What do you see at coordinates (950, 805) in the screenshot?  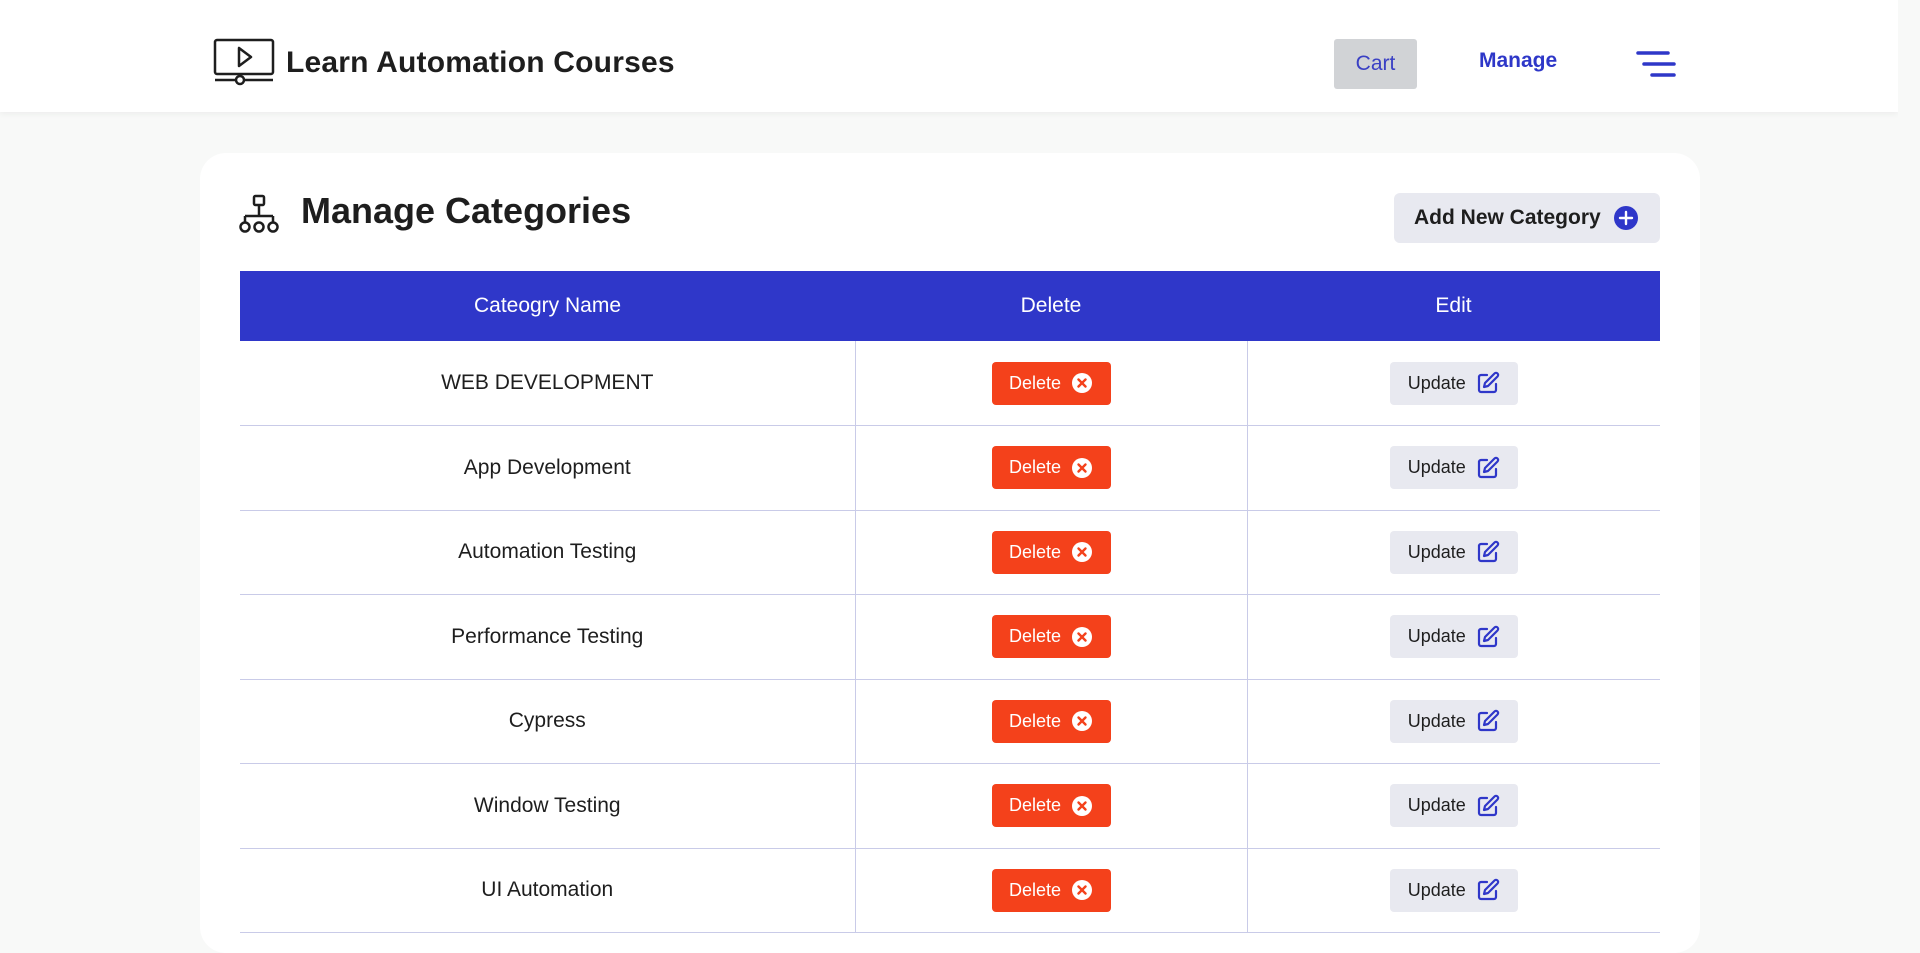 I see `table-row: Window Testing Delete Update` at bounding box center [950, 805].